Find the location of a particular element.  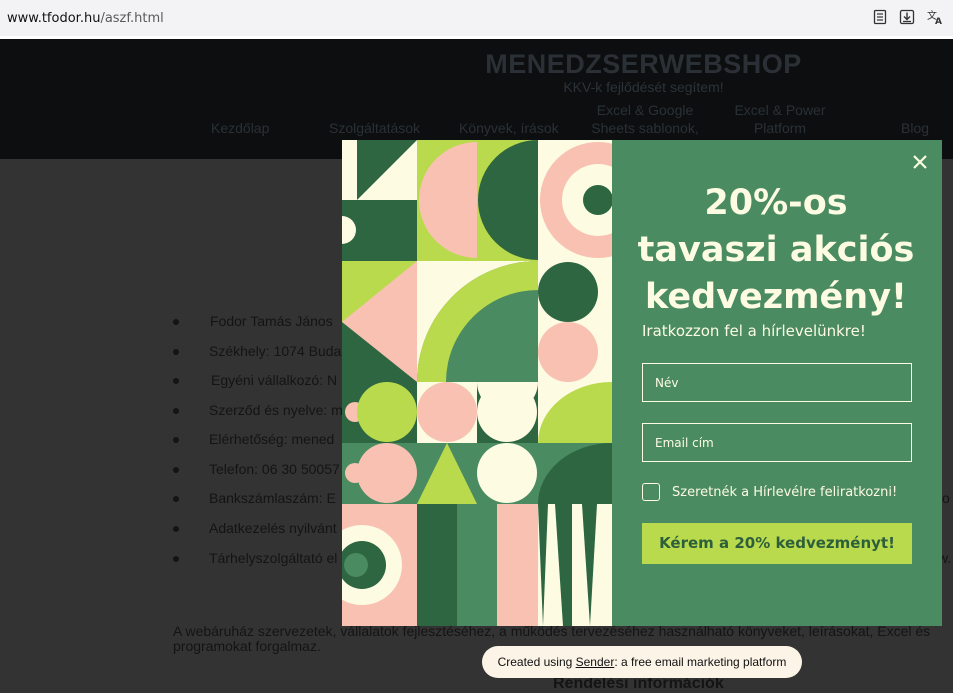

sender-link: Sender is located at coordinates (595, 662).